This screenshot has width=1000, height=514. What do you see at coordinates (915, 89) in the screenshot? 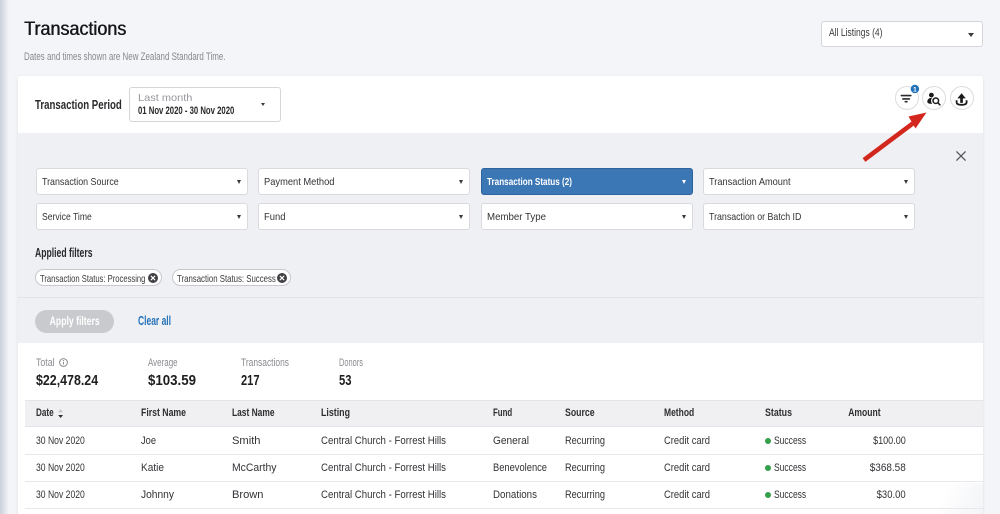
I see `svg-text: 1` at bounding box center [915, 89].